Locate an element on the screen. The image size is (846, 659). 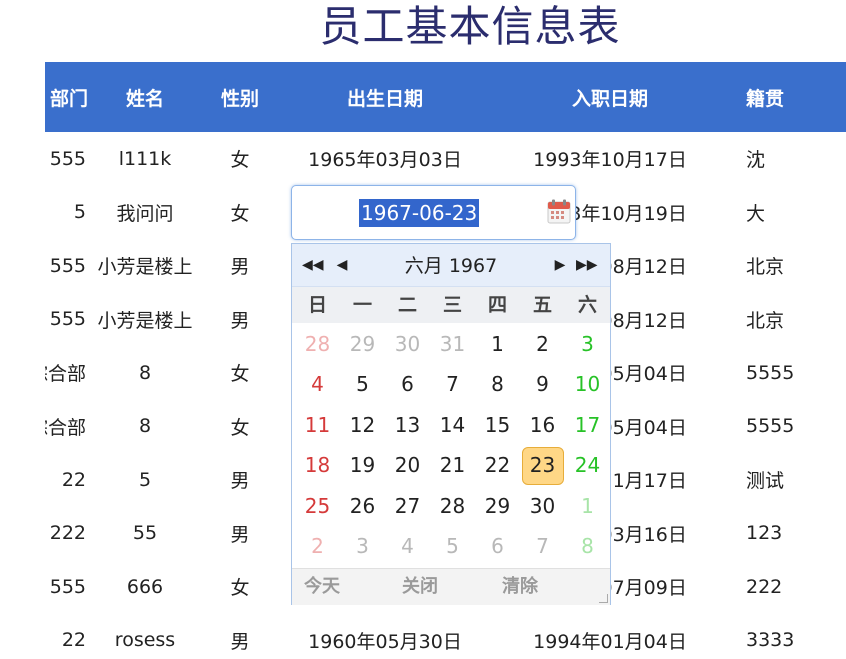
next-month-button: ▶ is located at coordinates (560, 265).